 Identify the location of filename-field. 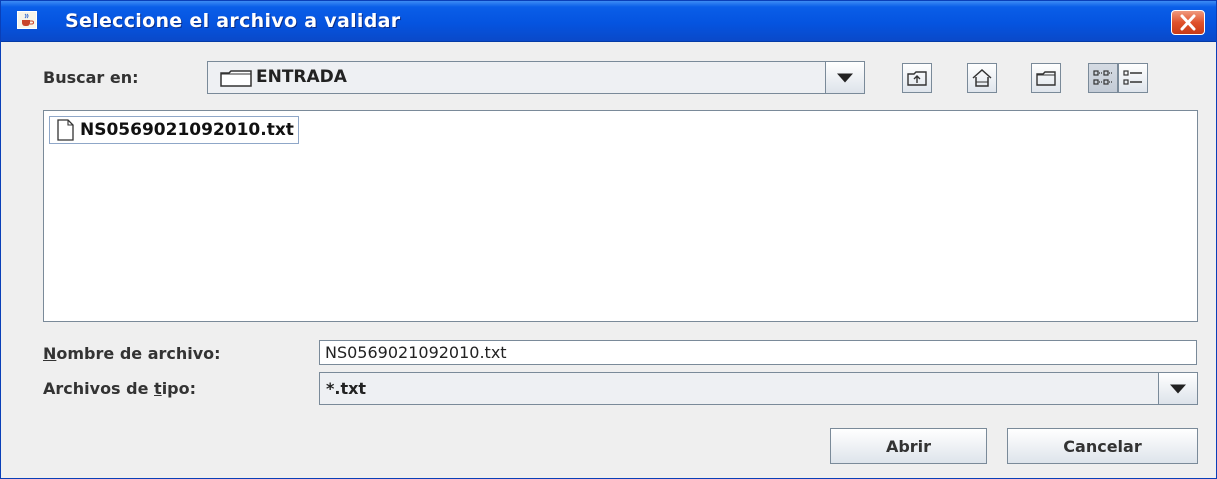
(758, 352).